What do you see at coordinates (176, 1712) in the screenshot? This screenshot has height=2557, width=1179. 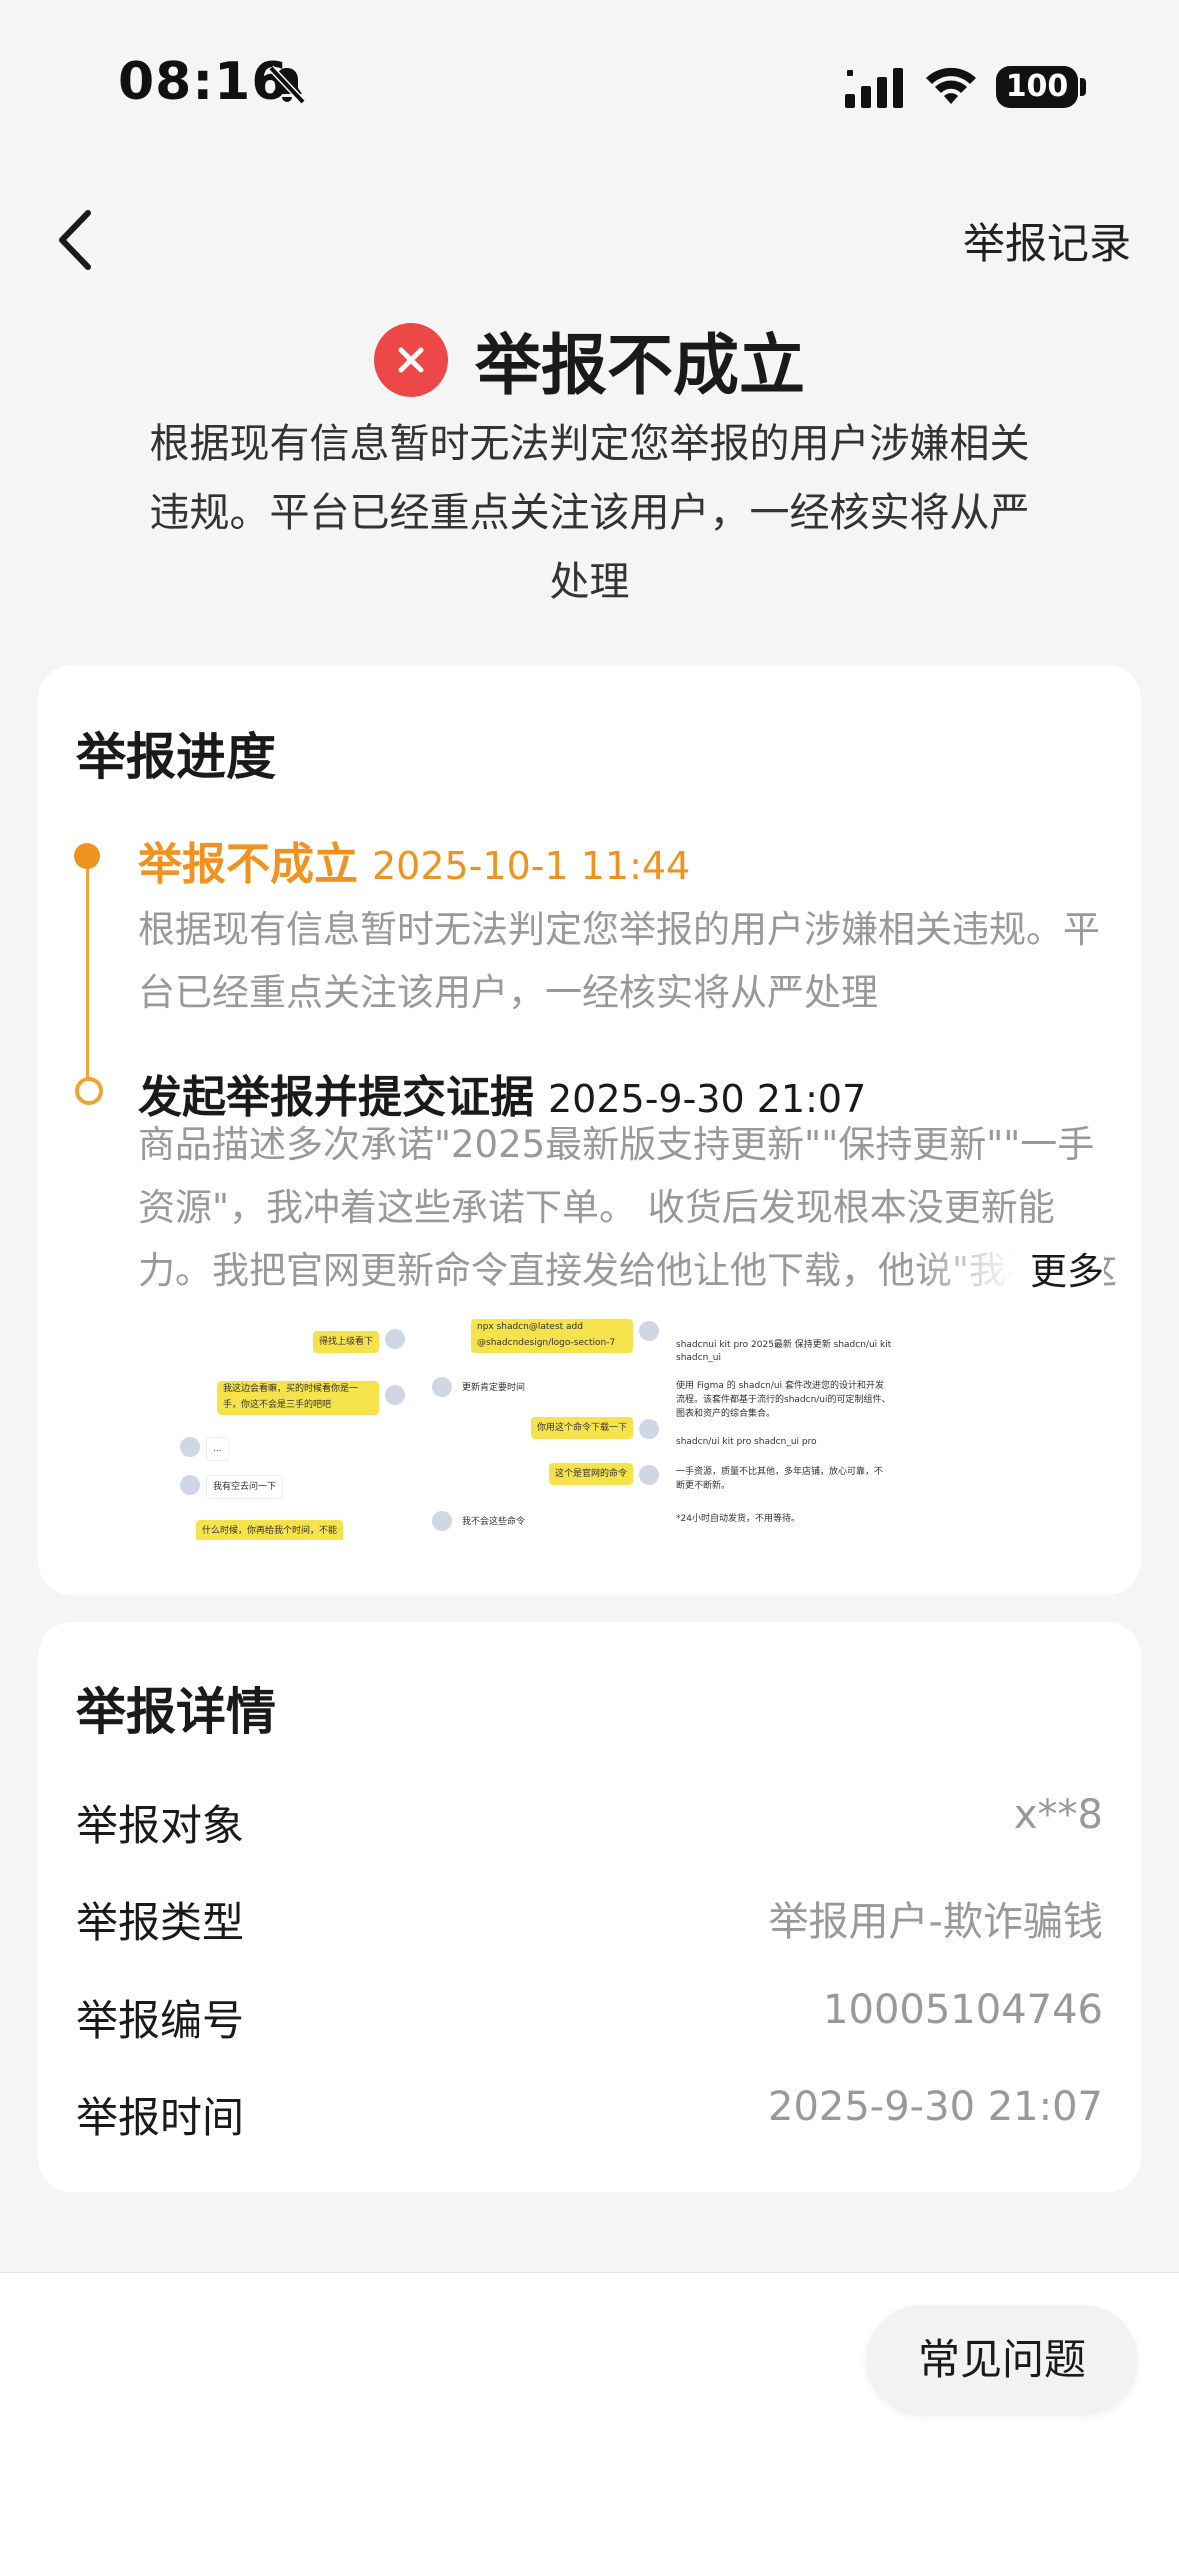 I see `details-section-title: 举报详情` at bounding box center [176, 1712].